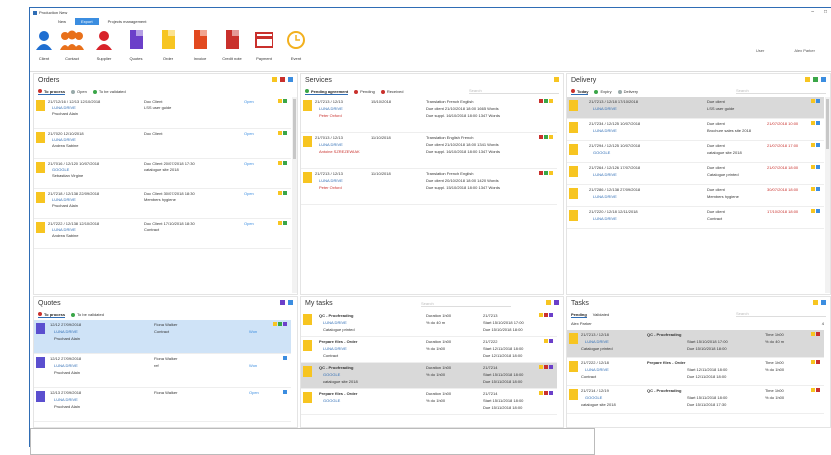  Describe the element at coordinates (601, 314) in the screenshot. I see `tasks-tab-validated: Validated` at that location.